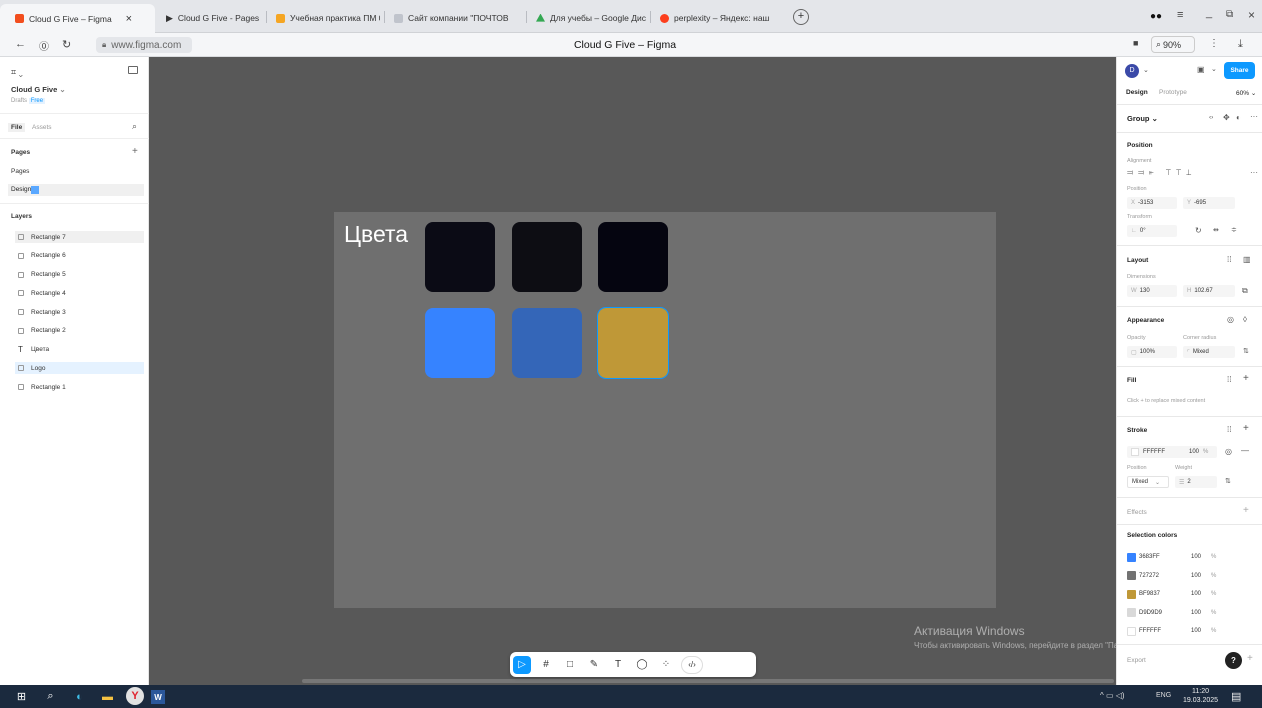 The image size is (1262, 708). What do you see at coordinates (1236, 696) in the screenshot?
I see `notifications-icon: ▤` at bounding box center [1236, 696].